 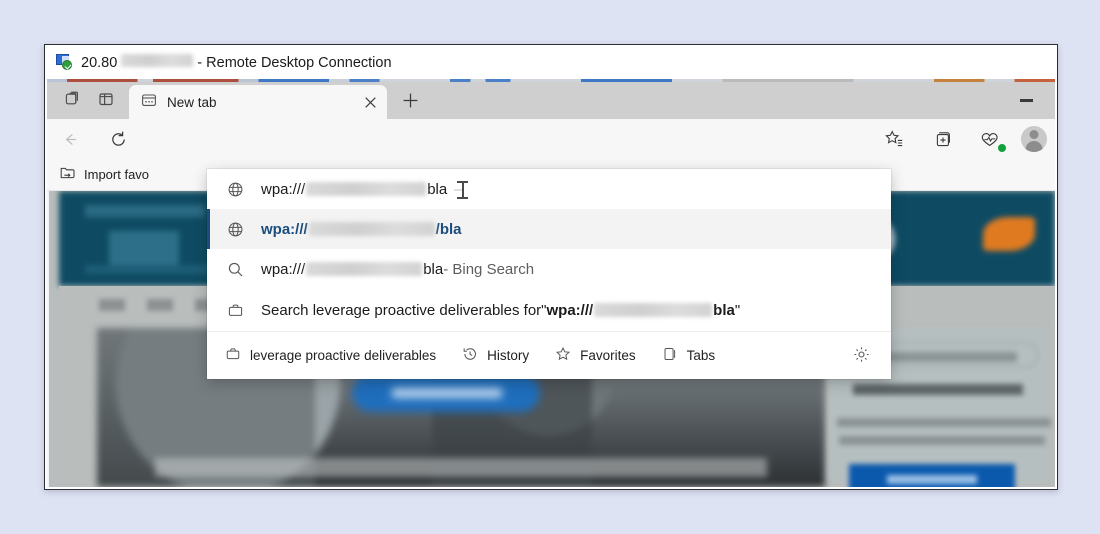 I want to click on tab-actions-icon, so click(x=72, y=99).